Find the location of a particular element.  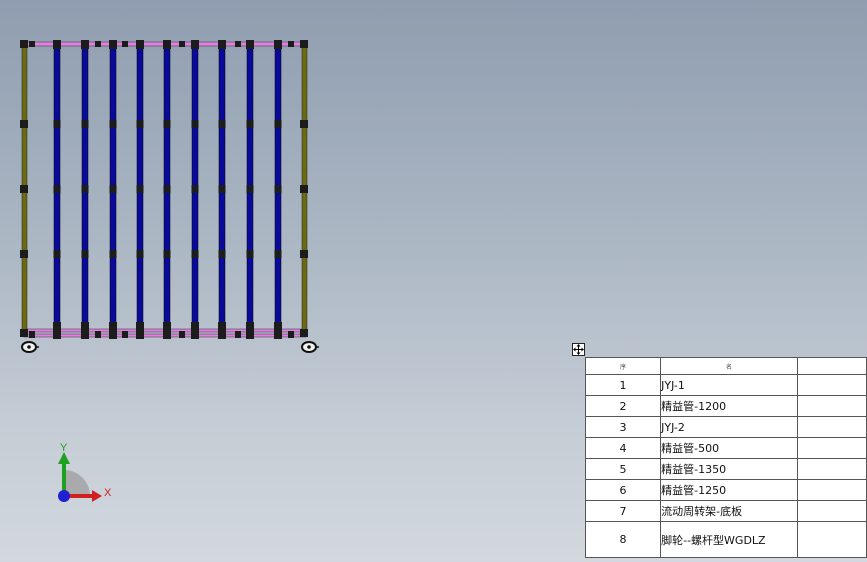

move-handle-icon is located at coordinates (578, 349).